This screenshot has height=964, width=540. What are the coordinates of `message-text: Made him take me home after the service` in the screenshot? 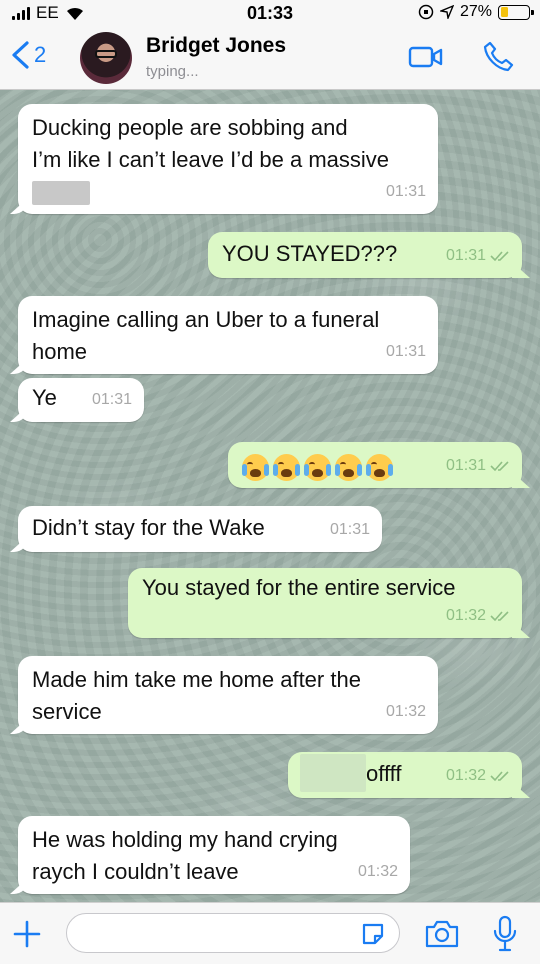 It's located at (196, 695).